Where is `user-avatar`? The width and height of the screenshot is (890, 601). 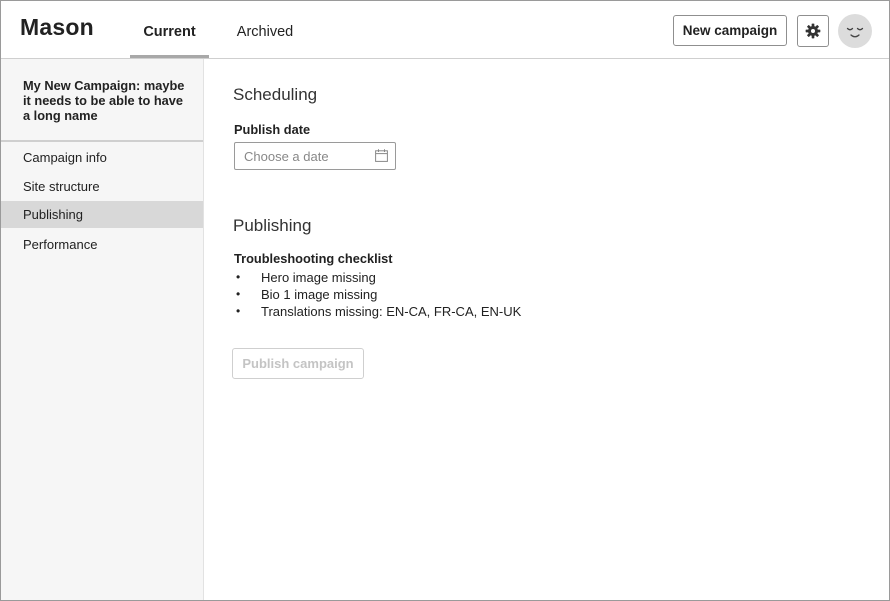 user-avatar is located at coordinates (855, 31).